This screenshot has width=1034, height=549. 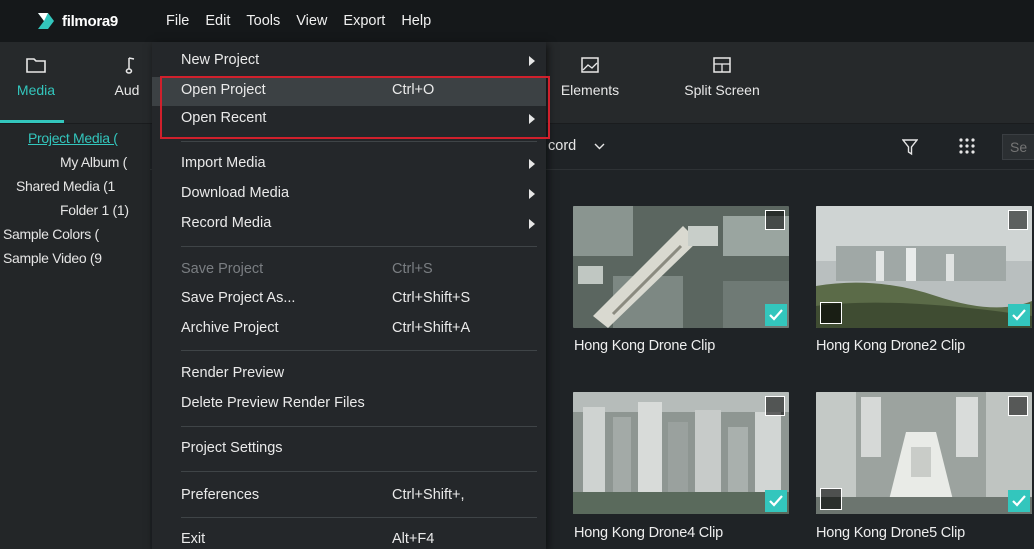 What do you see at coordinates (349, 449) in the screenshot?
I see `menu-item-project-settings: Project Settings` at bounding box center [349, 449].